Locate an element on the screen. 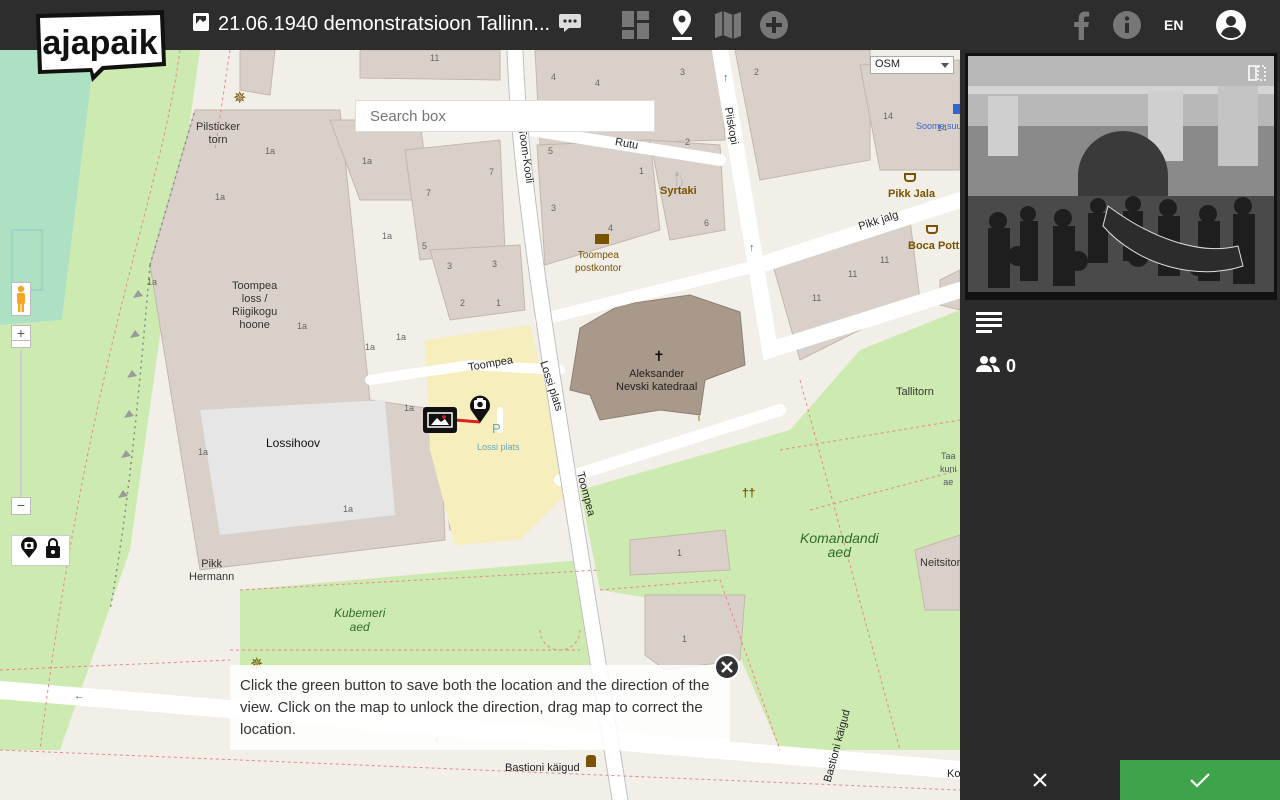  label-pikk-hermann: Pikk Hermann is located at coordinates (212, 570).